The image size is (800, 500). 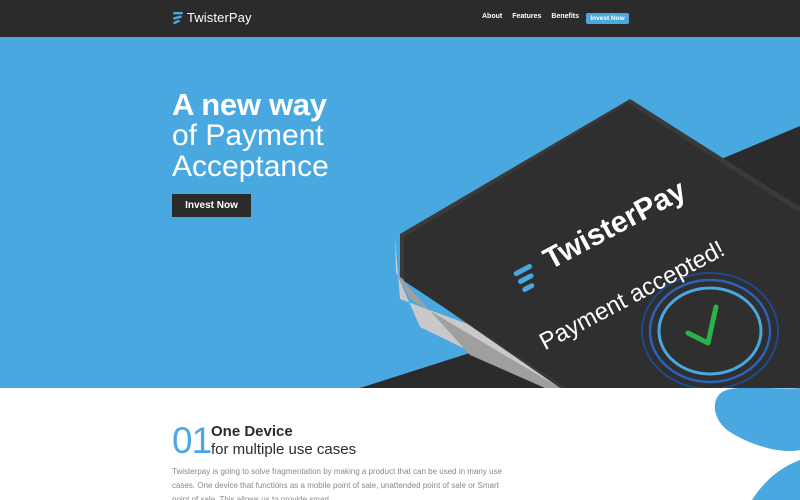 I want to click on hero-title-line3: Acceptance, so click(x=250, y=166).